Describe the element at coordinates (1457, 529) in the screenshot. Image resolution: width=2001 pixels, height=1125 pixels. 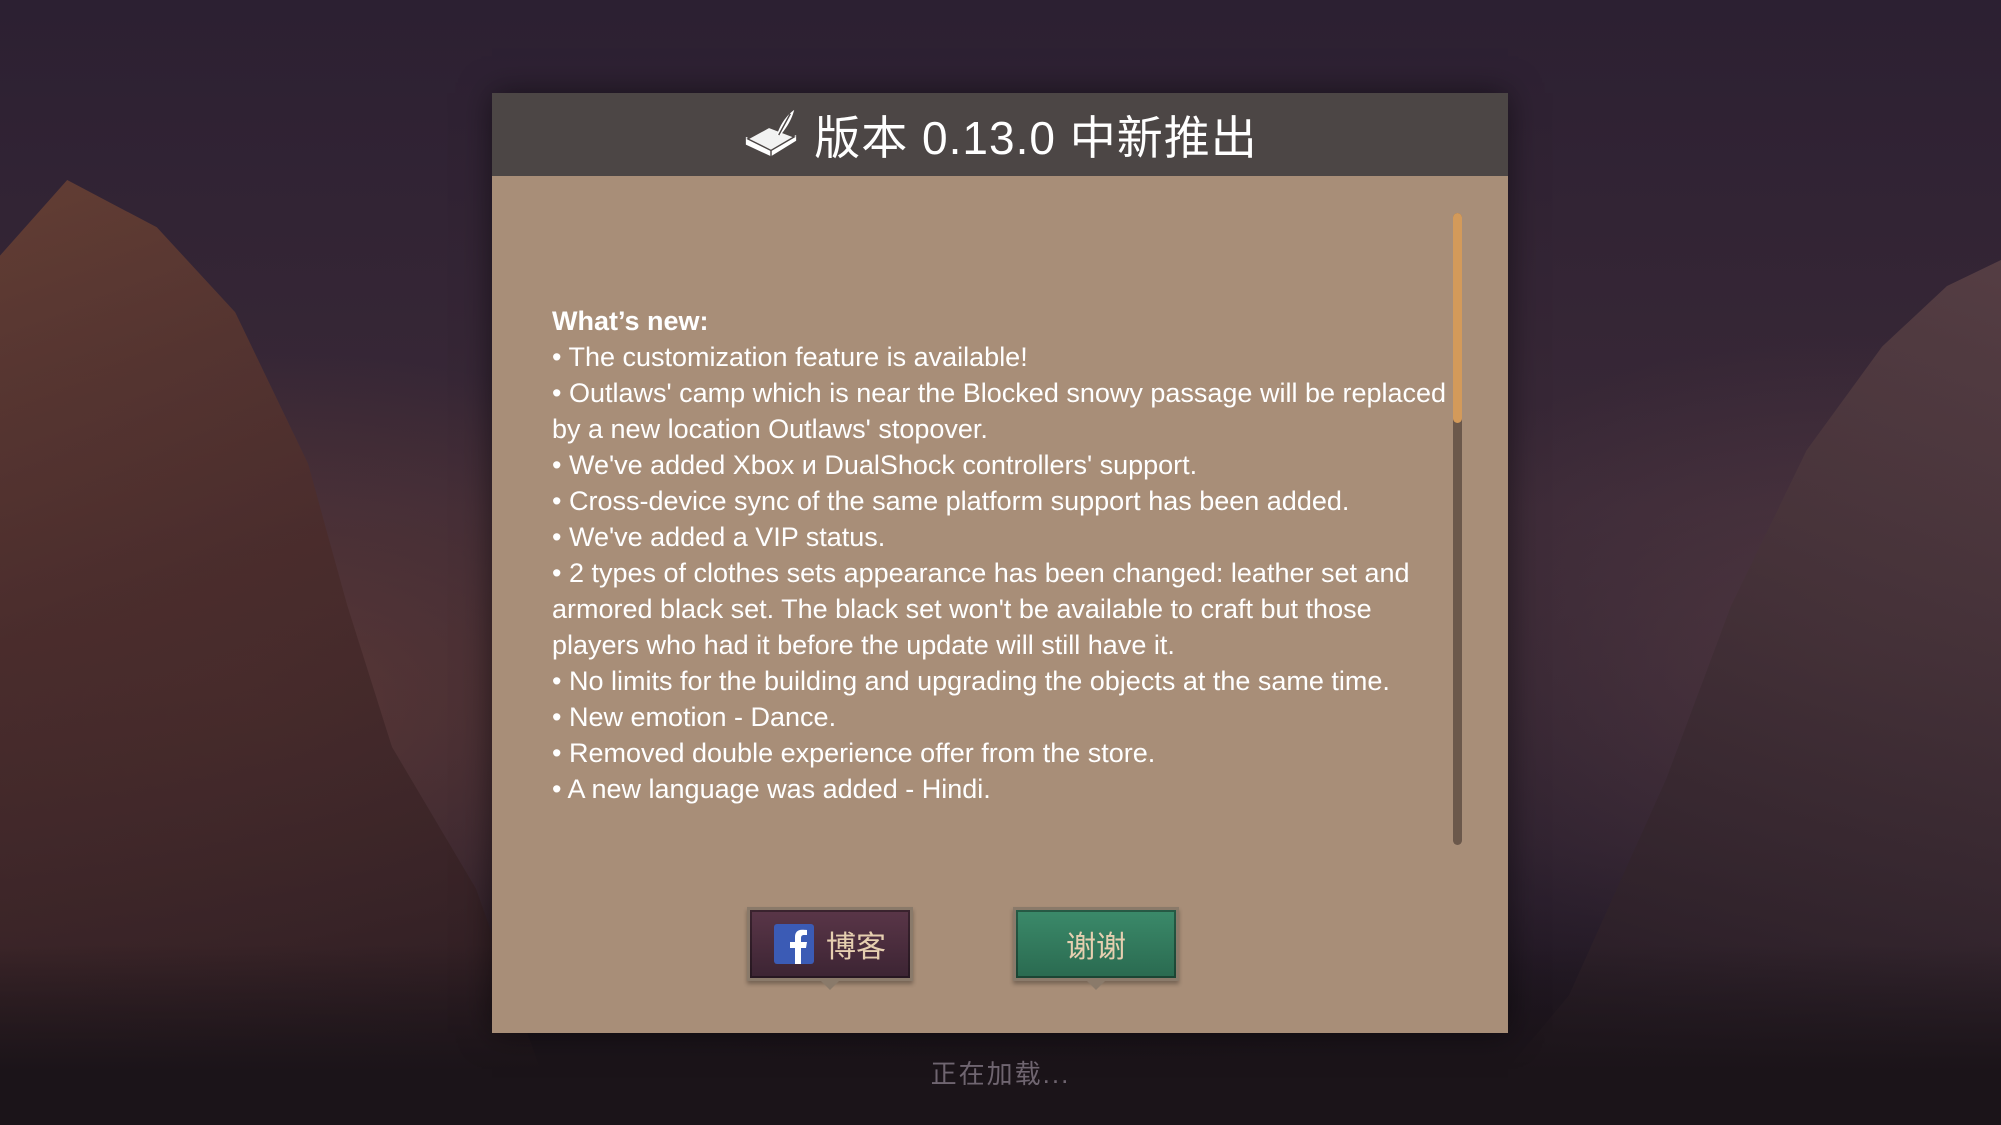
I see `scrollbar` at that location.